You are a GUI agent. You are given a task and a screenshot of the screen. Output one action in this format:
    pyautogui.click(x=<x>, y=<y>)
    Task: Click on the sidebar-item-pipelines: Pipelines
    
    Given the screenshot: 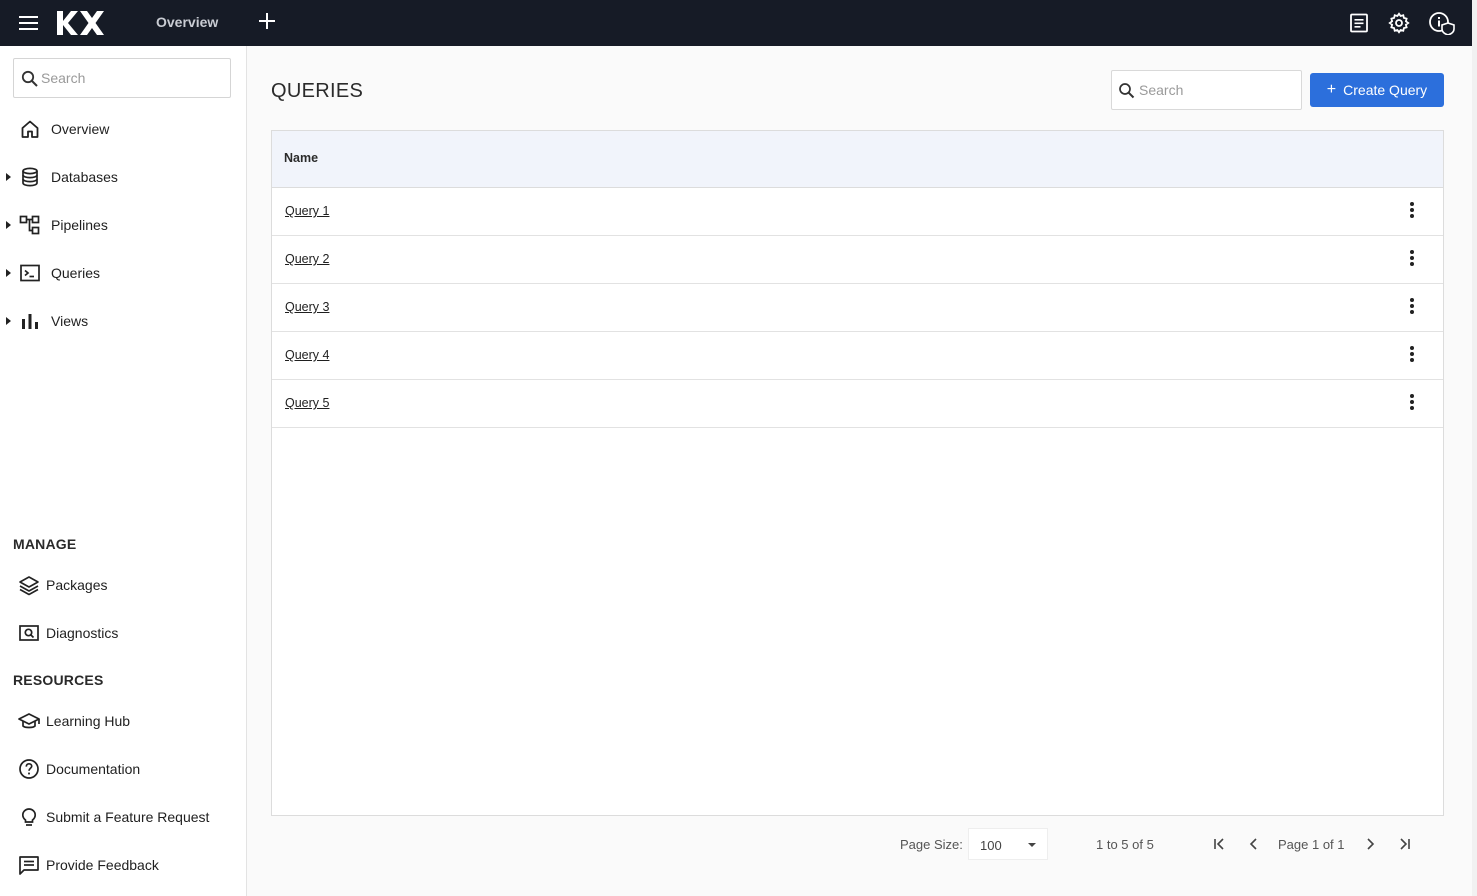 What is the action you would take?
    pyautogui.click(x=123, y=225)
    